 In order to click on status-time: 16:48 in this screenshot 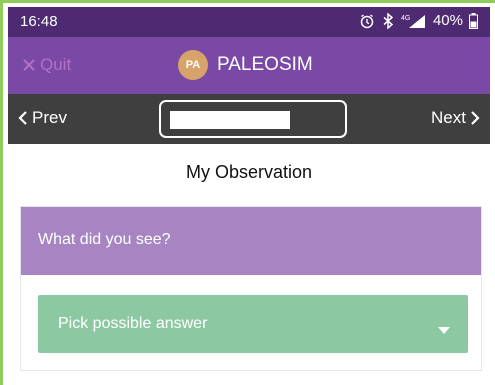, I will do `click(39, 21)`.